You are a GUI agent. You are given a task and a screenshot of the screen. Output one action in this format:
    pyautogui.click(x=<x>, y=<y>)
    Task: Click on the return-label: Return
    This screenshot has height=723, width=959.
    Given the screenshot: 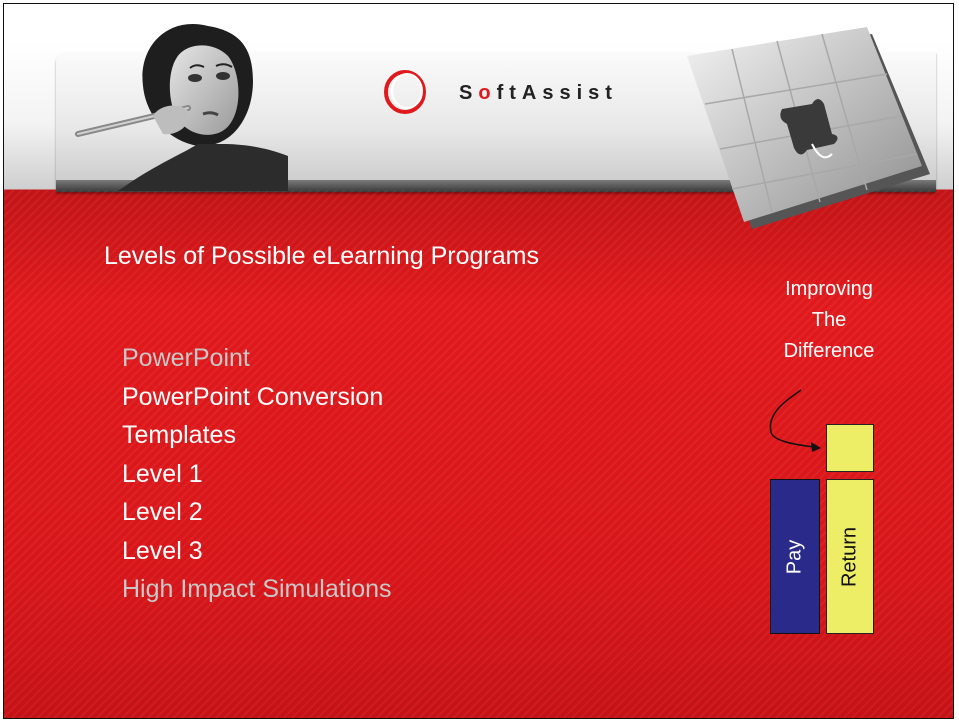 What is the action you would take?
    pyautogui.click(x=849, y=556)
    